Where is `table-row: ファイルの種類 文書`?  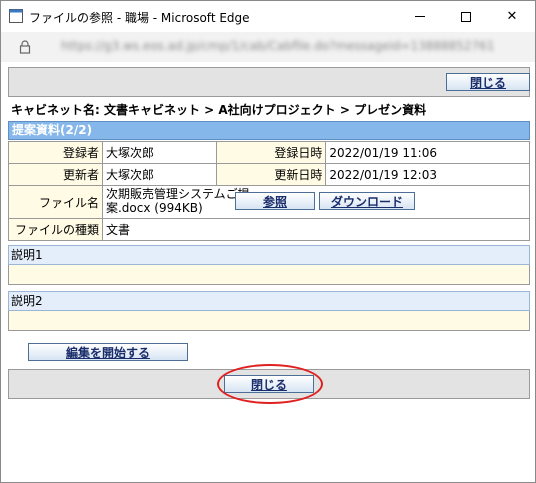
table-row: ファイルの種類 文書 is located at coordinates (269, 229).